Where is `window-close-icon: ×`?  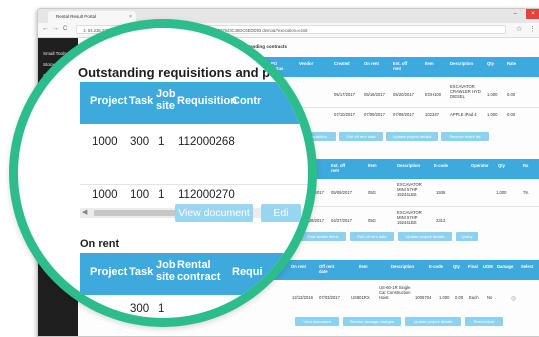
window-close-icon: × is located at coordinates (532, 14).